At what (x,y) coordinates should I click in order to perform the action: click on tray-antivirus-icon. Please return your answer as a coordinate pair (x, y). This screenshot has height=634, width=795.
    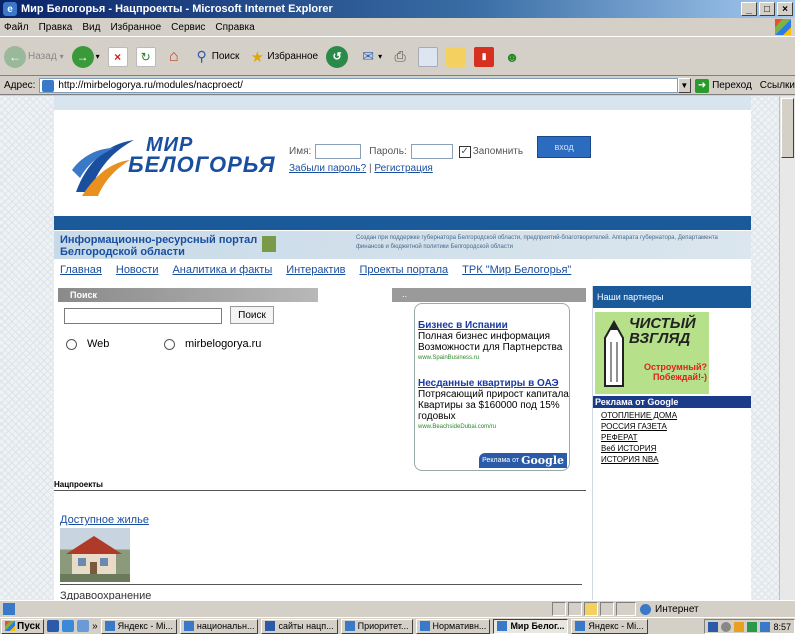
    Looking at the image, I should click on (739, 626).